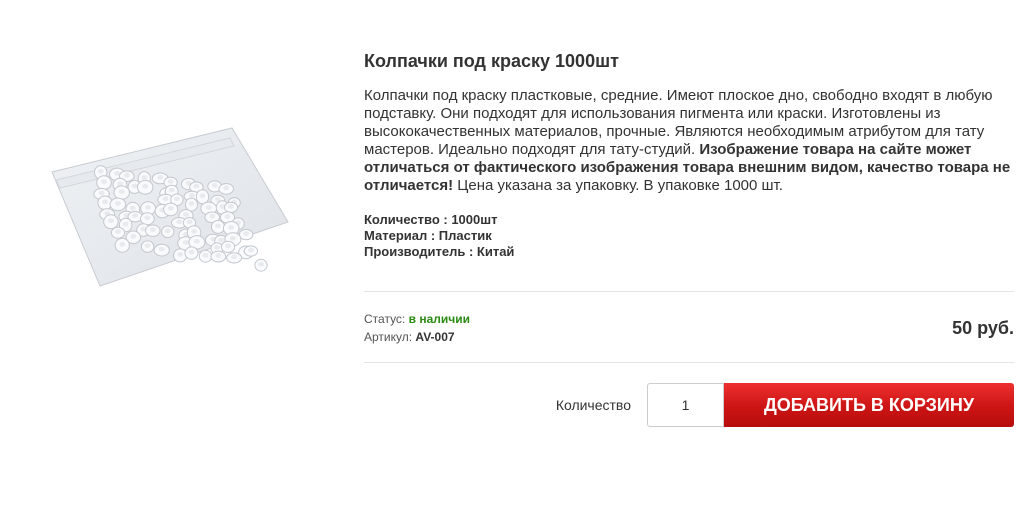  I want to click on stock-status: Статус: в наличии, so click(417, 319).